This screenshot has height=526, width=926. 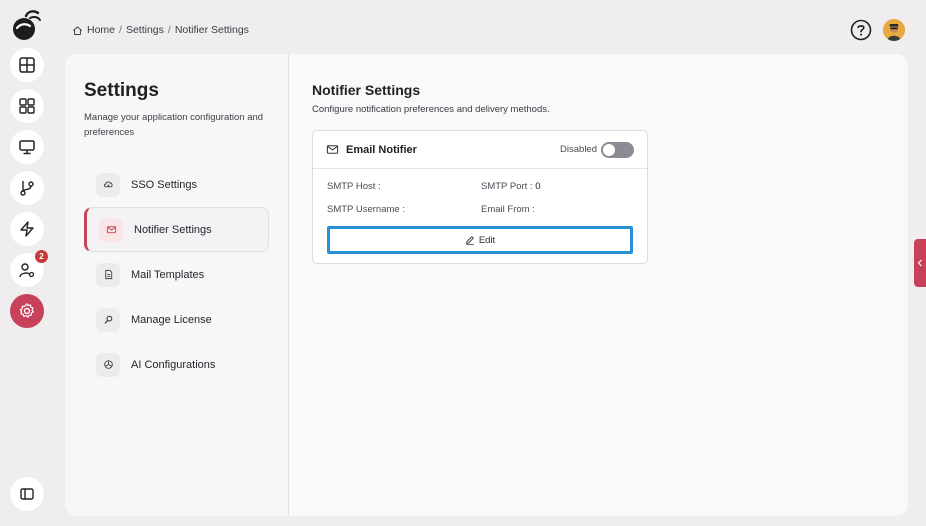 I want to click on smtp-port-label: SMTP Port :, so click(x=507, y=186).